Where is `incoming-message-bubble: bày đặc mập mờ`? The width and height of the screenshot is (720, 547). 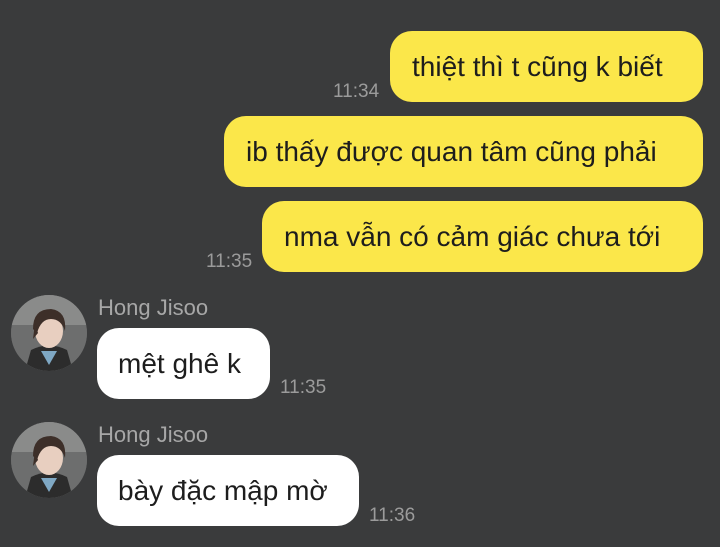 incoming-message-bubble: bày đặc mập mờ is located at coordinates (228, 490).